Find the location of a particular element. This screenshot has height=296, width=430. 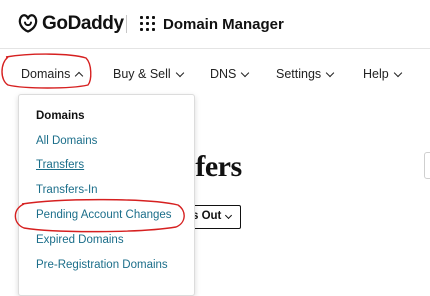

godaddy-logo-icon is located at coordinates (28, 23).